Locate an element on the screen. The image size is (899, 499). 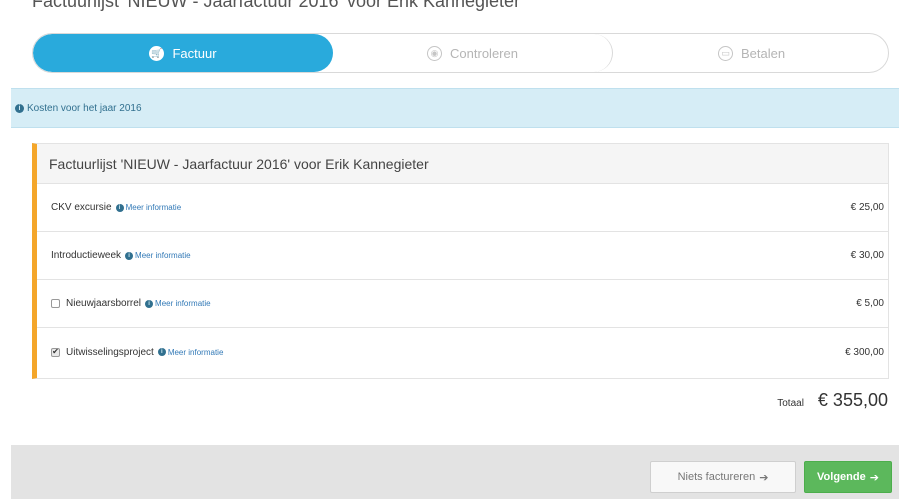
total-summary: Totaal € 355,00 is located at coordinates (832, 400).